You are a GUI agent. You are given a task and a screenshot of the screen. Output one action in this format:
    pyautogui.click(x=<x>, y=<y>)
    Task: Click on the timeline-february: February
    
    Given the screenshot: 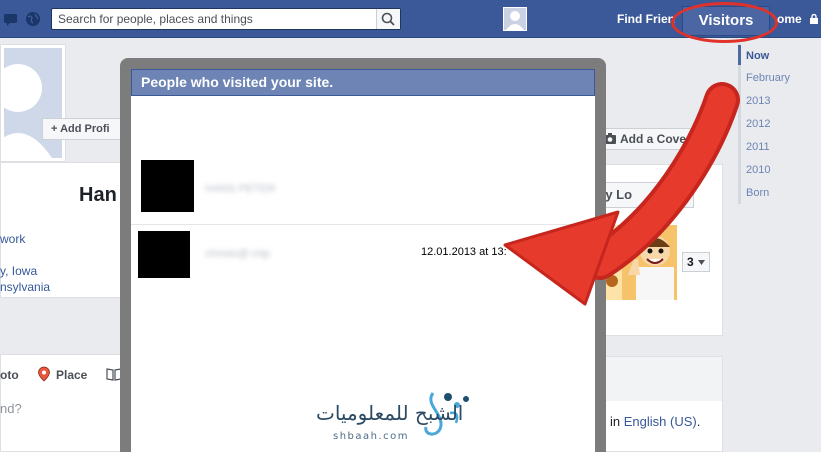 What is the action you would take?
    pyautogui.click(x=768, y=78)
    